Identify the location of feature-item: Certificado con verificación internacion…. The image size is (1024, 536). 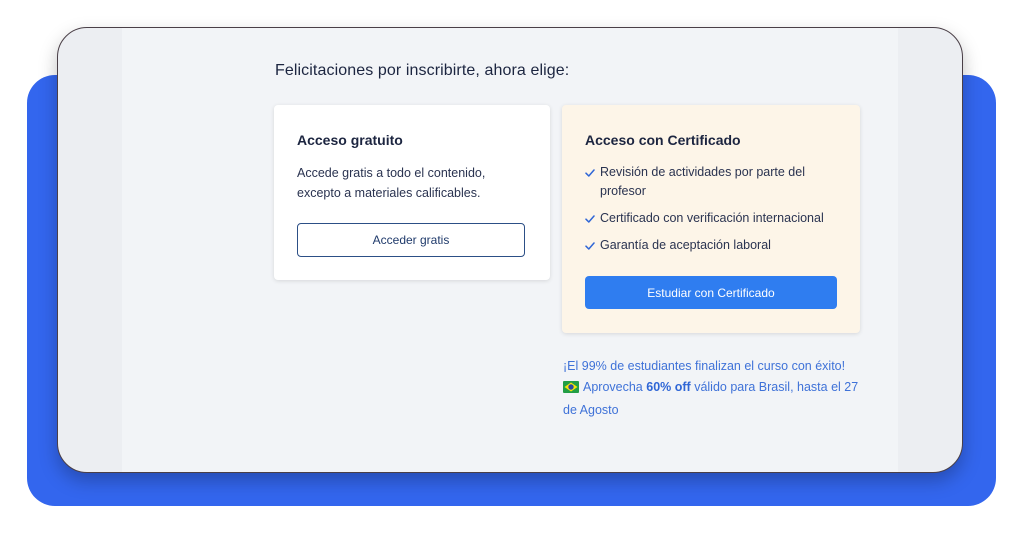
(715, 218).